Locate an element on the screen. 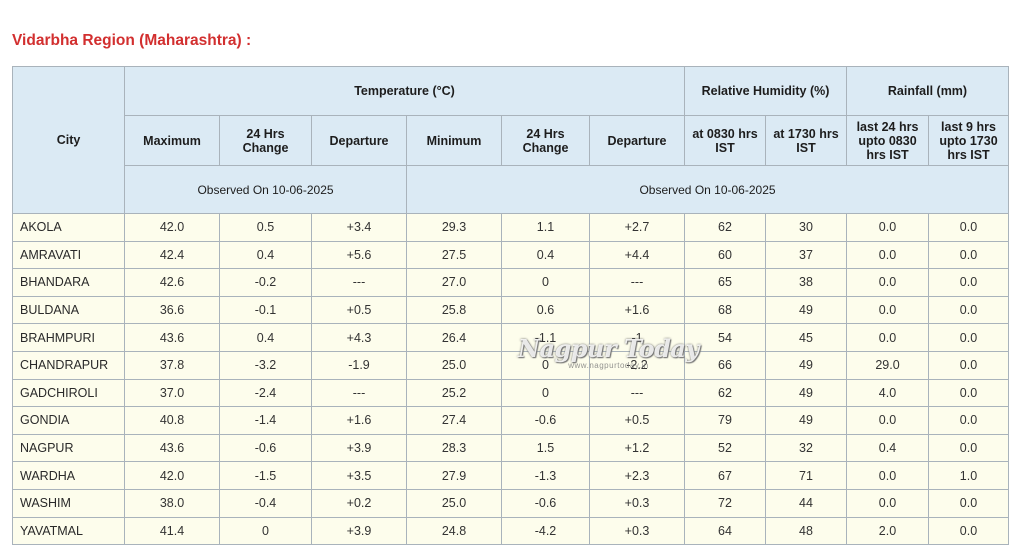 The image size is (1017, 558). cell-max-change: 0 is located at coordinates (265, 531).